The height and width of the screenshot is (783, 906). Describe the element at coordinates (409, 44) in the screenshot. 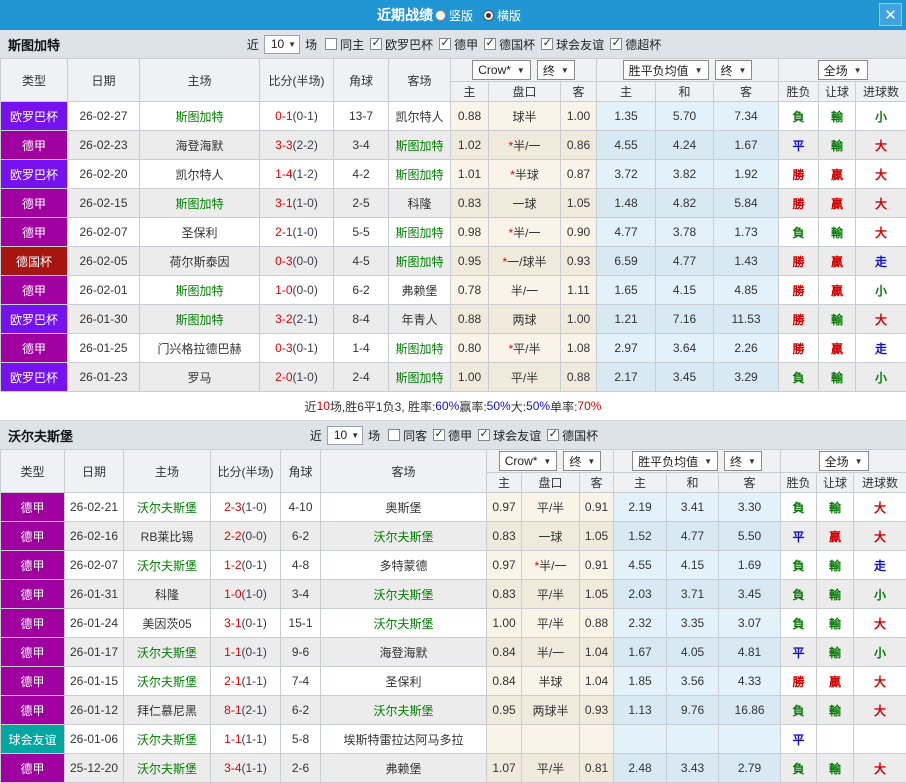

I see `league-filter-label: 欧罗巴杯` at that location.